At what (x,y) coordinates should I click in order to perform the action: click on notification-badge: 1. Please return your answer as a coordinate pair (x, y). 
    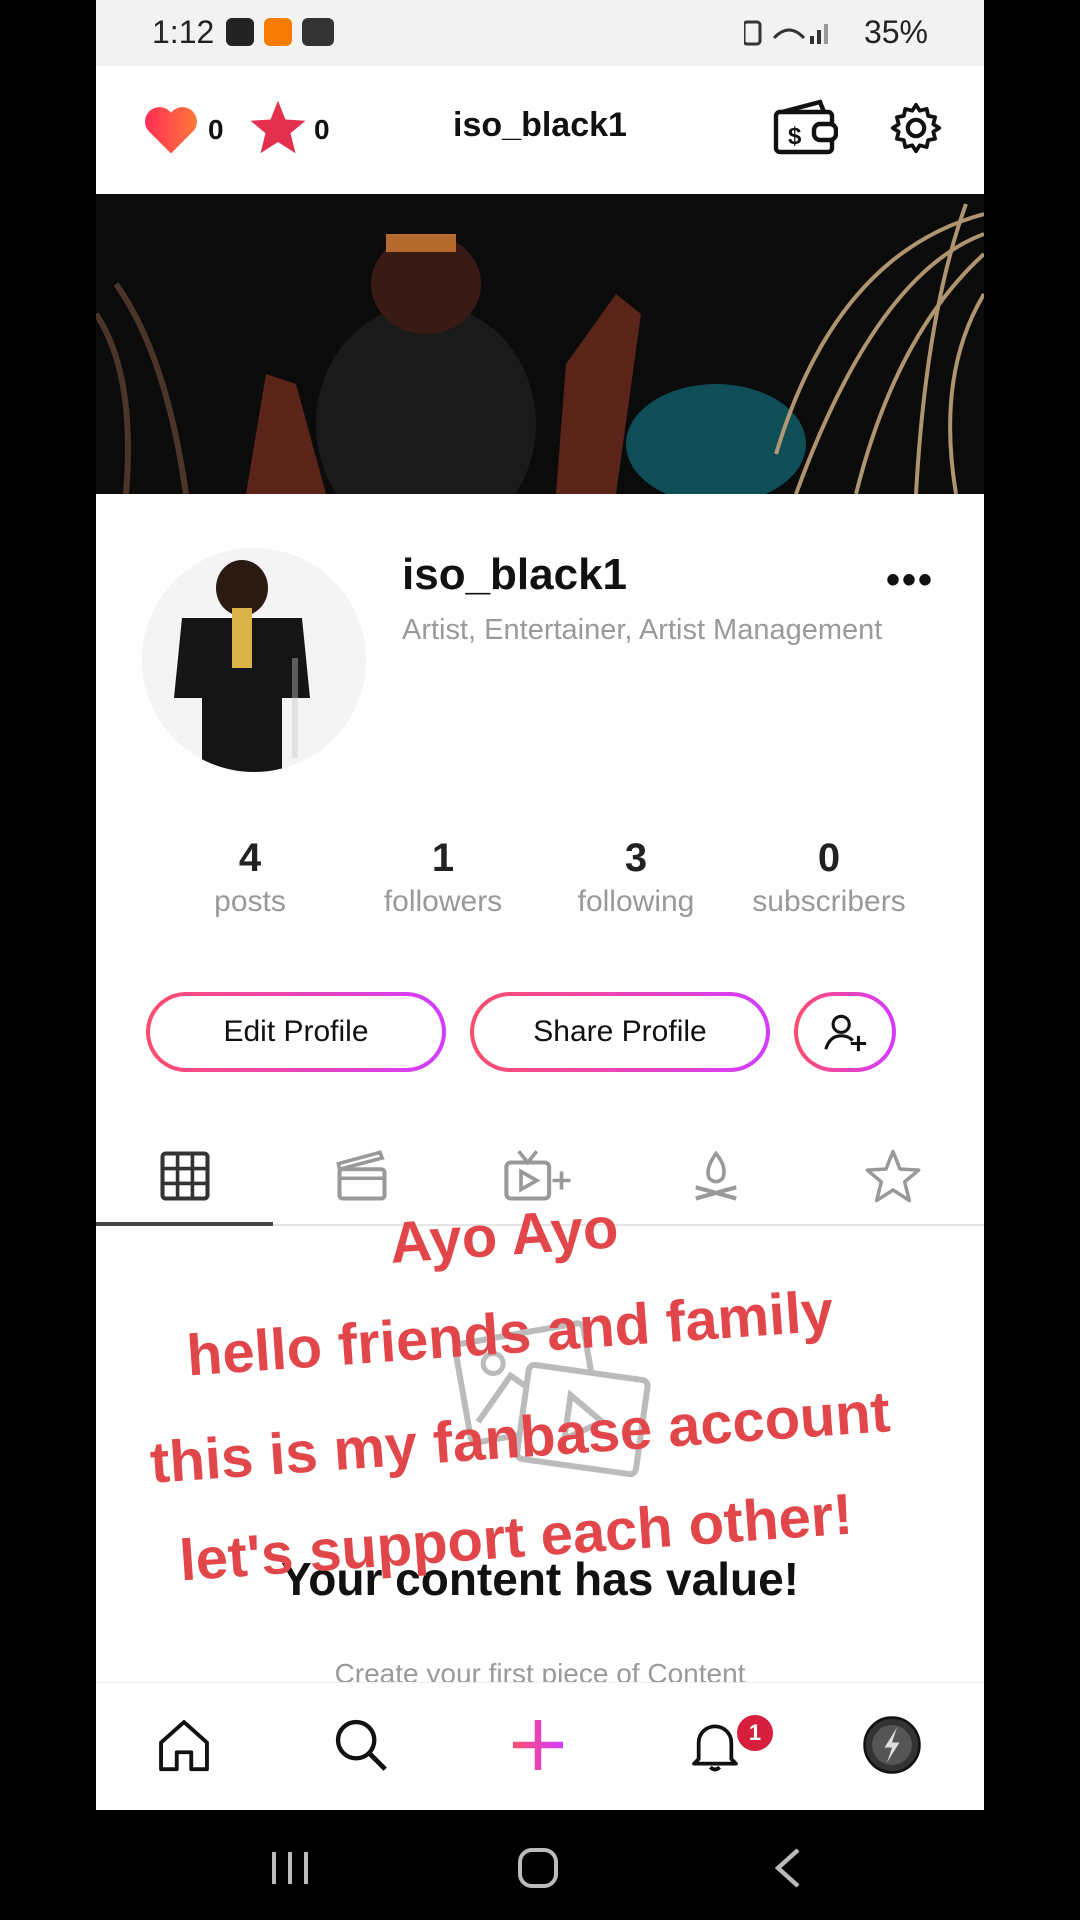
    Looking at the image, I should click on (755, 1733).